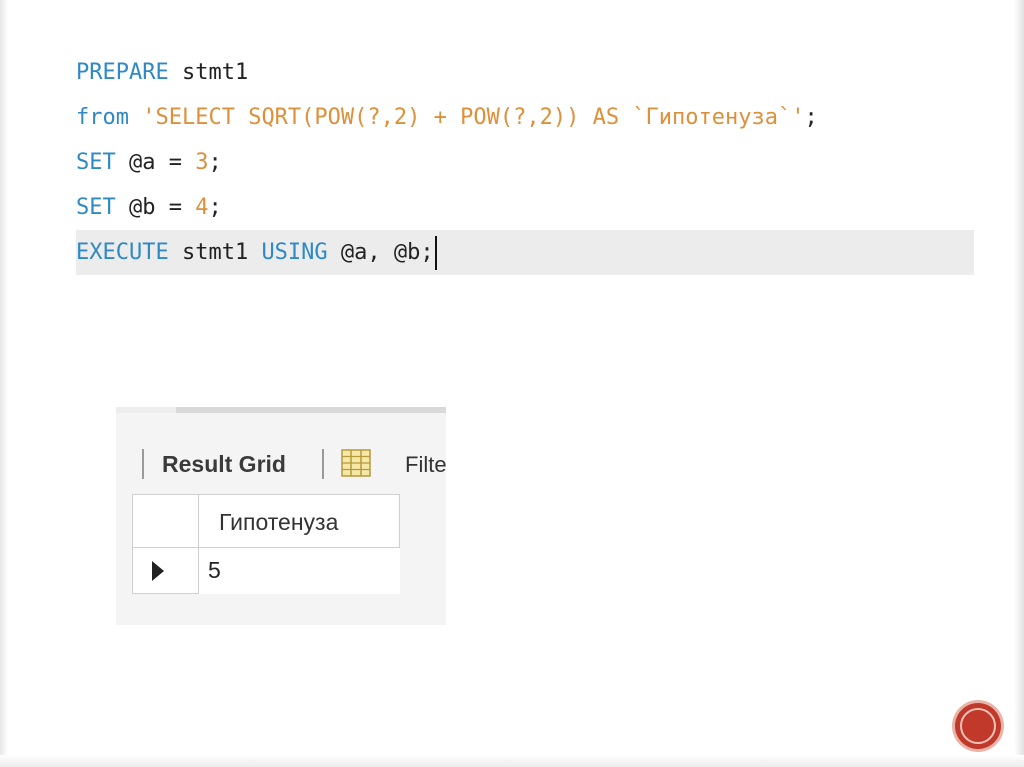 The height and width of the screenshot is (767, 1024). What do you see at coordinates (435, 253) in the screenshot?
I see `text-cursor` at bounding box center [435, 253].